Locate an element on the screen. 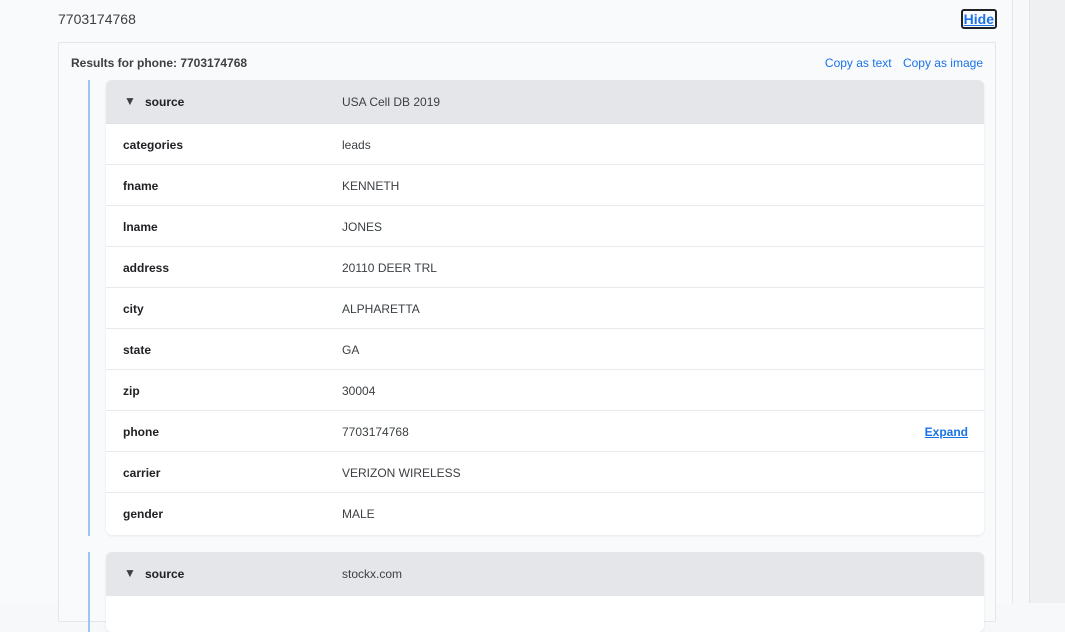  query-title: 7703174768 is located at coordinates (97, 19).